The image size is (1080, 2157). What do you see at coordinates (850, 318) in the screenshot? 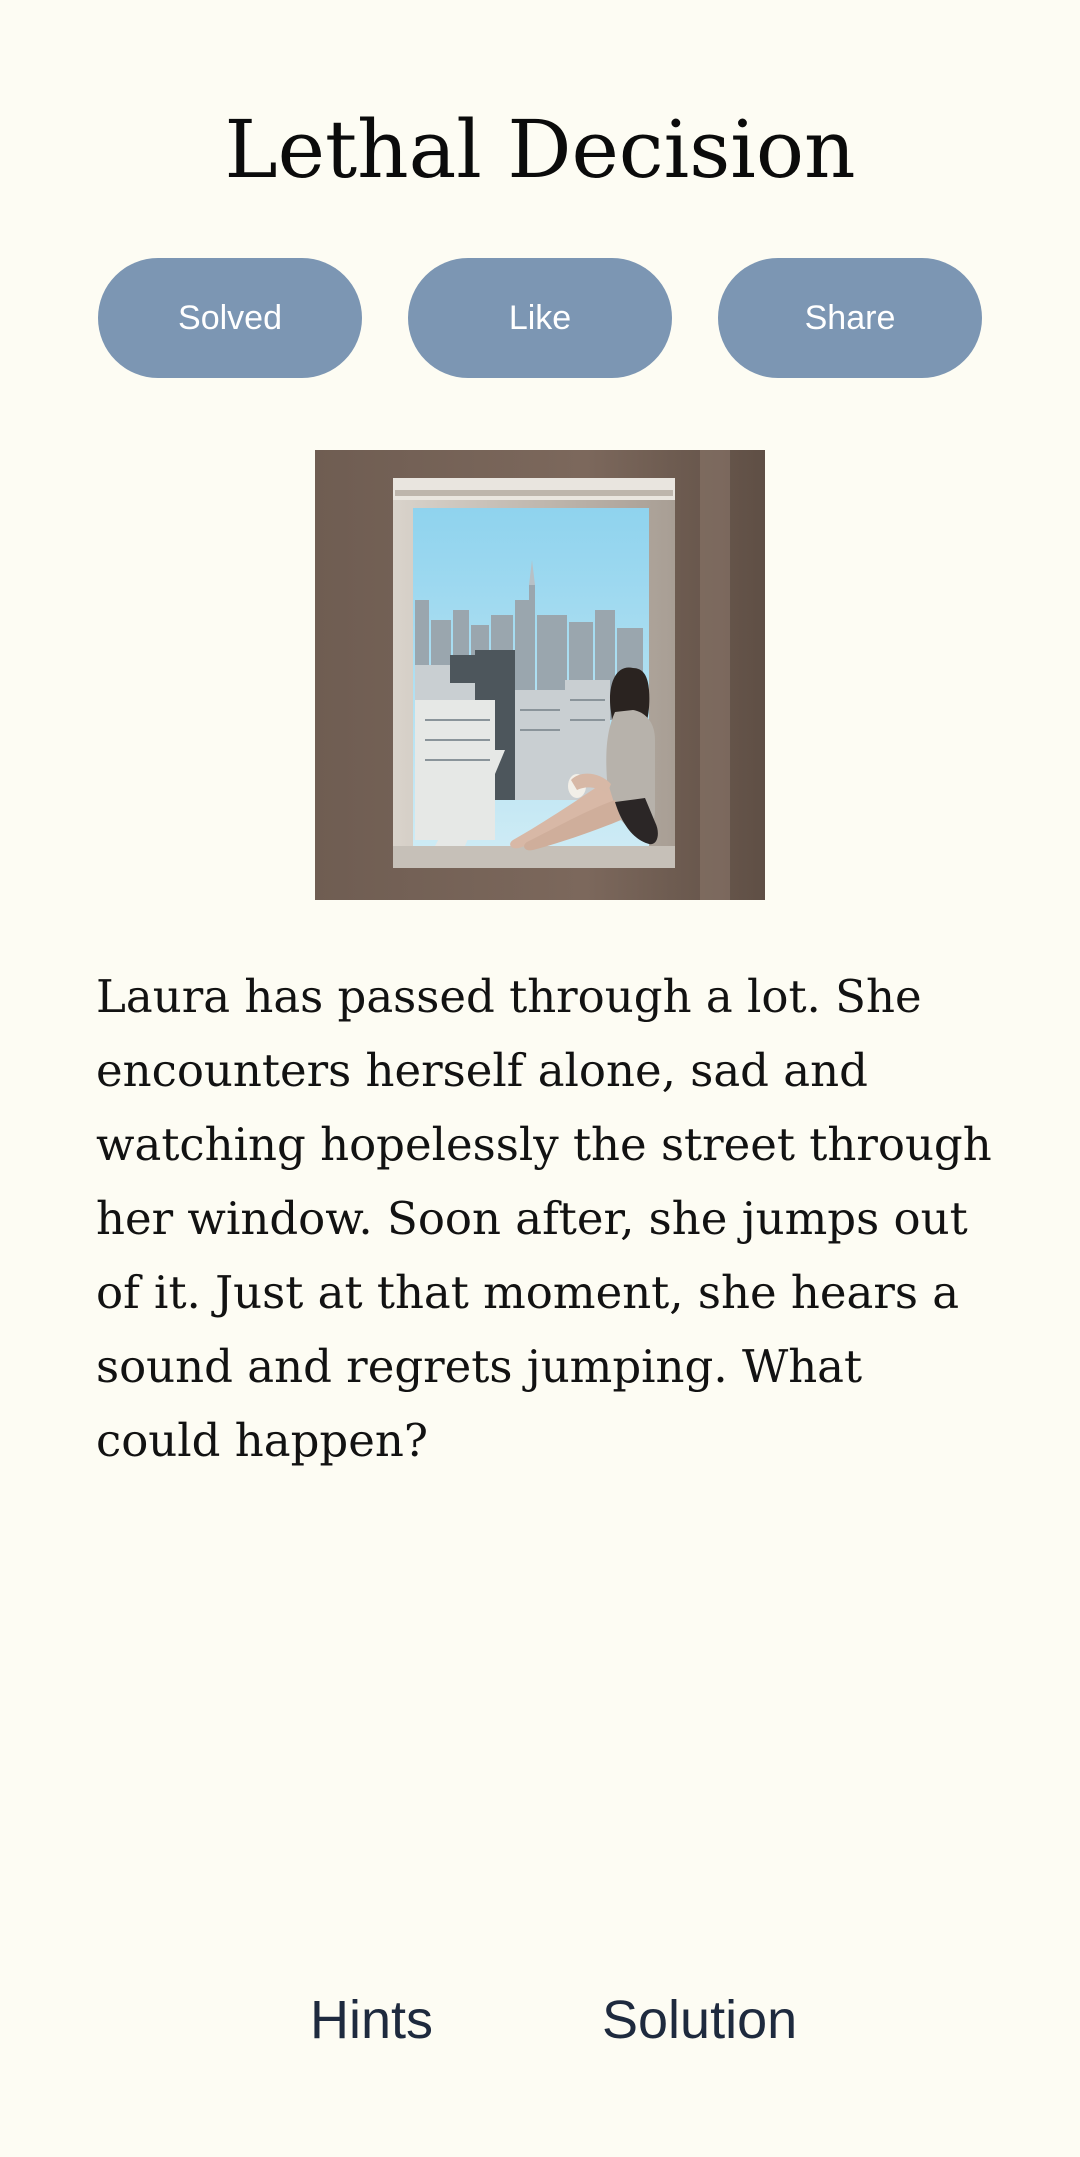
I see `share-button: Share` at bounding box center [850, 318].